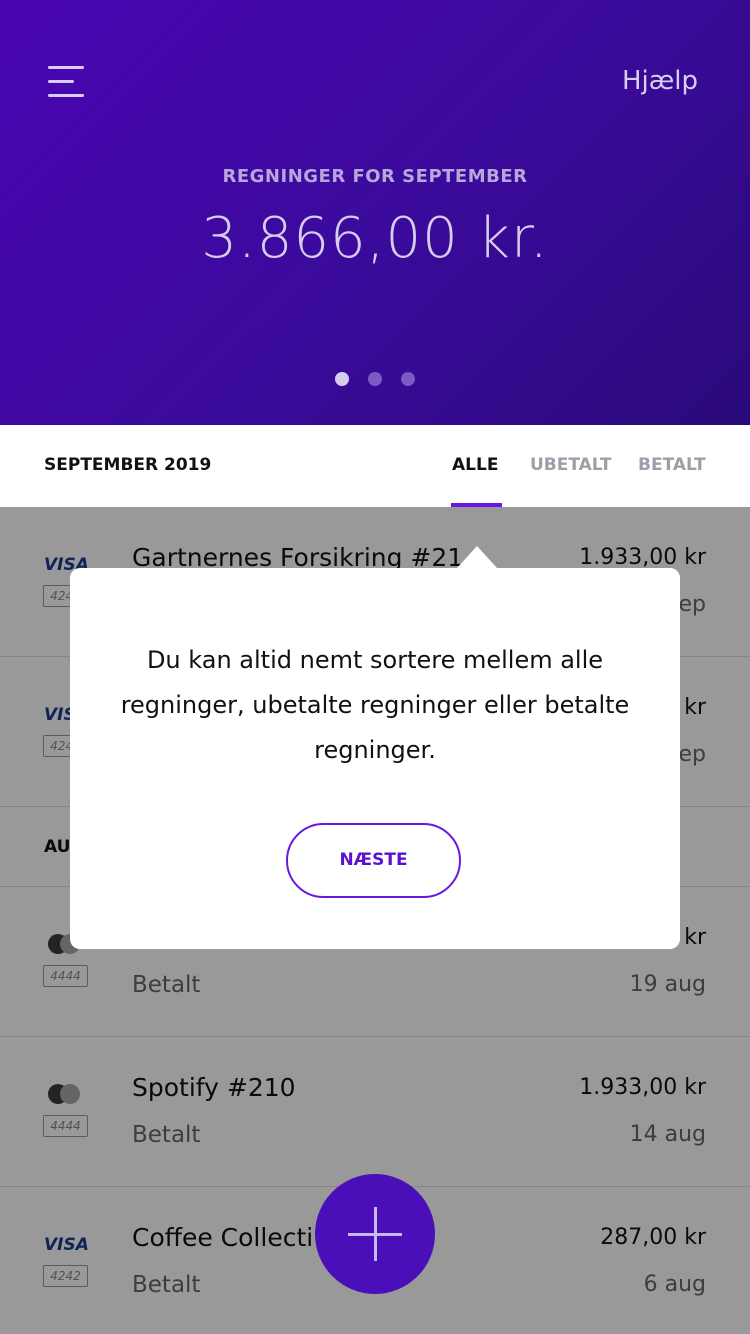 The width and height of the screenshot is (750, 1334). Describe the element at coordinates (375, 176) in the screenshot. I see `period-label: REGNINGER FOR SEPTEMBER` at that location.